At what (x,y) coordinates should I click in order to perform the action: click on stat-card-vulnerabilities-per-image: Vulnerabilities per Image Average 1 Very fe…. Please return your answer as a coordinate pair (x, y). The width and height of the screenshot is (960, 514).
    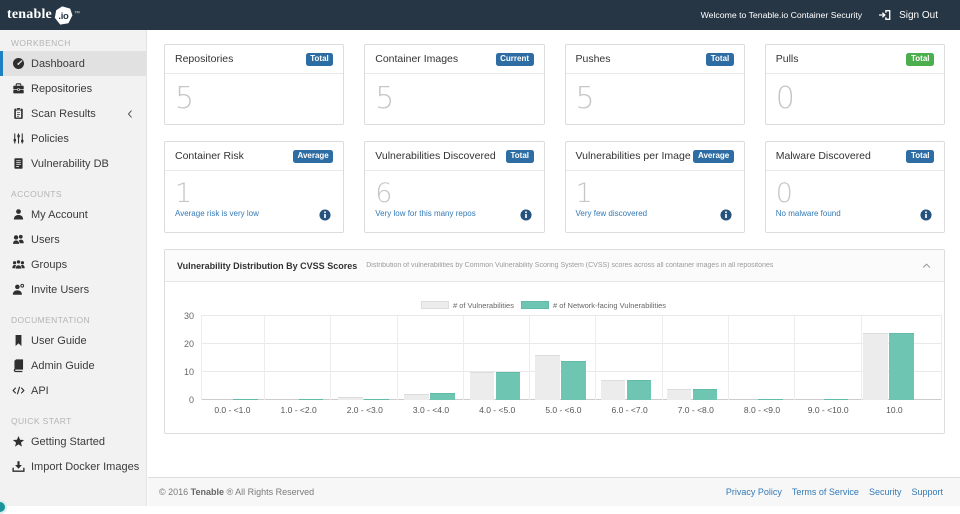
    Looking at the image, I should click on (654, 187).